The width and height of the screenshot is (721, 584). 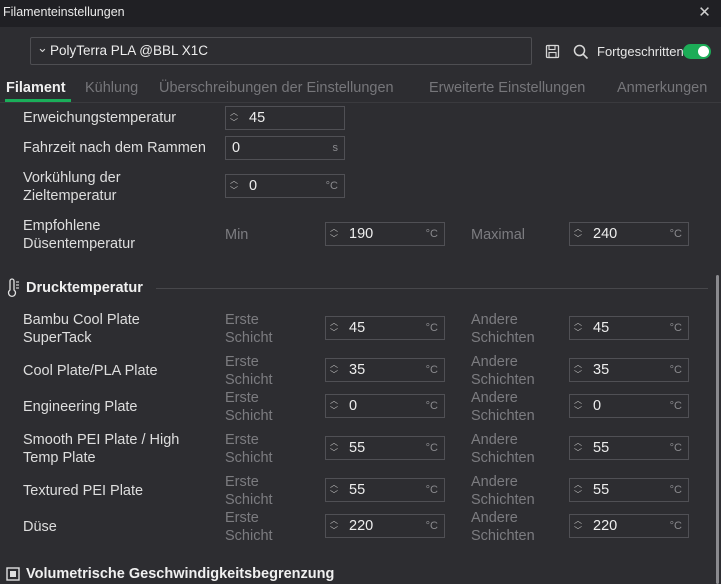 What do you see at coordinates (42, 47) in the screenshot?
I see `chevron-down-icon: ⌄` at bounding box center [42, 47].